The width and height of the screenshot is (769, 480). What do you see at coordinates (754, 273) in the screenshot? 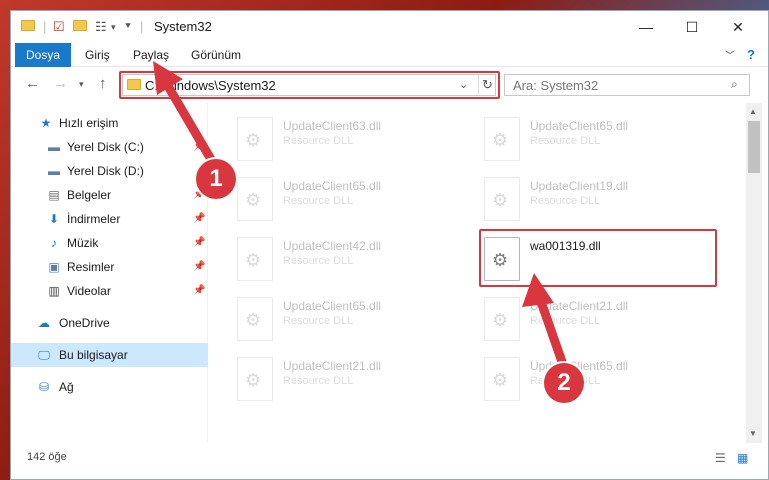
I see `vertical-scrollbar: ▲ ▼` at bounding box center [754, 273].